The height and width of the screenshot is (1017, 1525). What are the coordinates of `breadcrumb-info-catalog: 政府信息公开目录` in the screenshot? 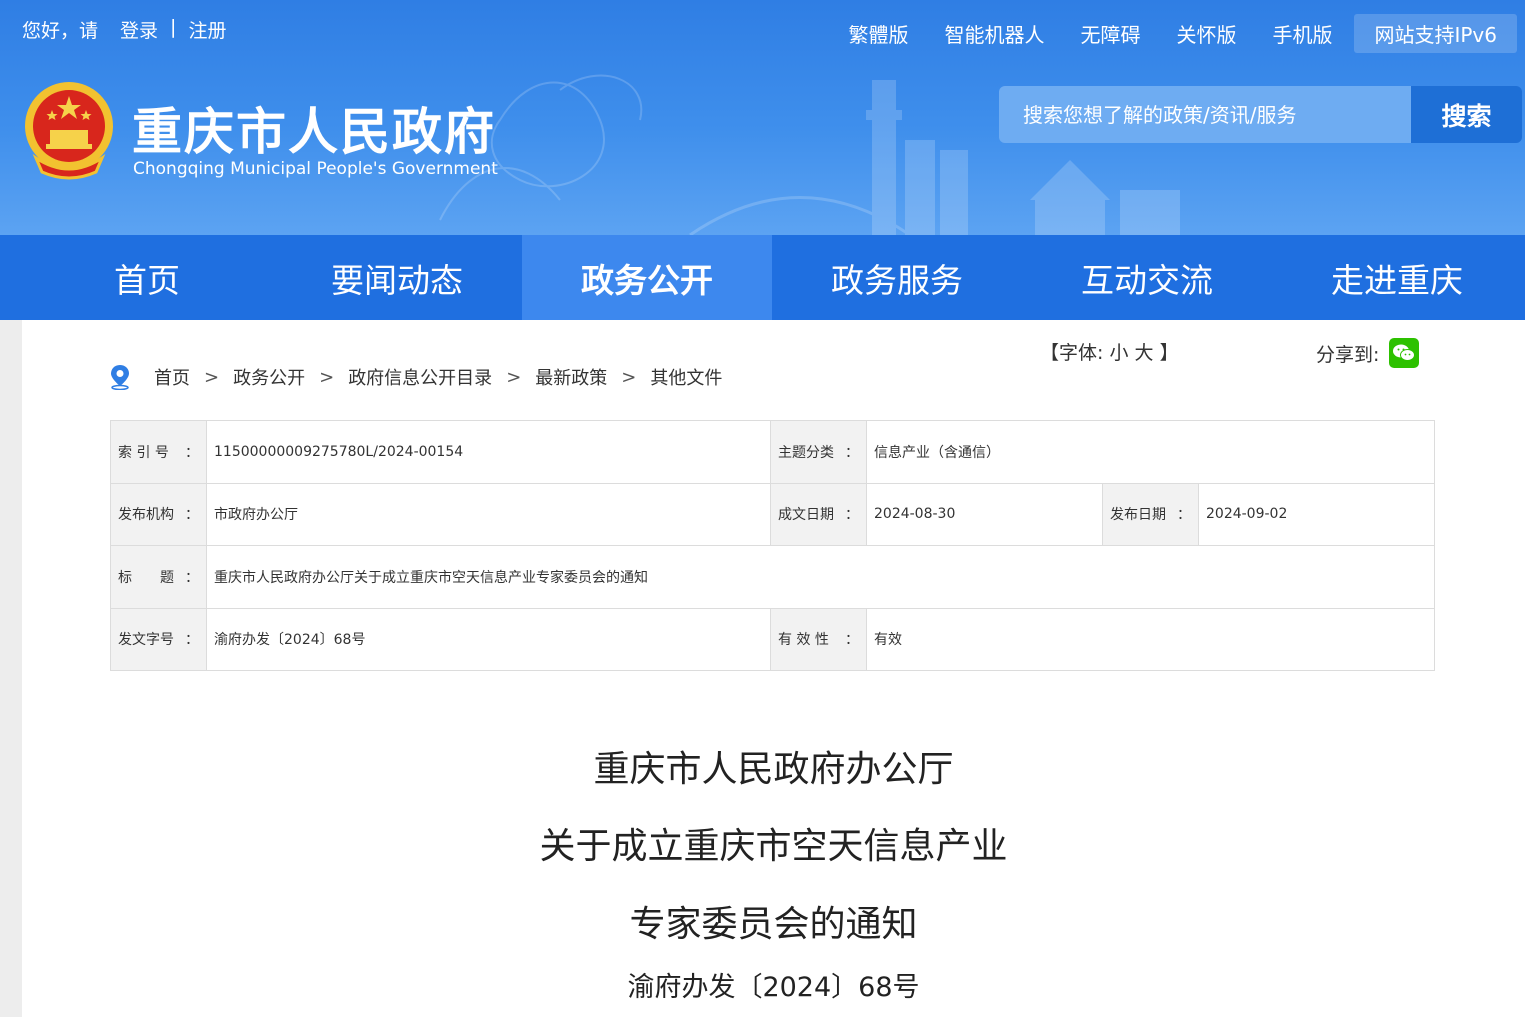 It's located at (420, 377).